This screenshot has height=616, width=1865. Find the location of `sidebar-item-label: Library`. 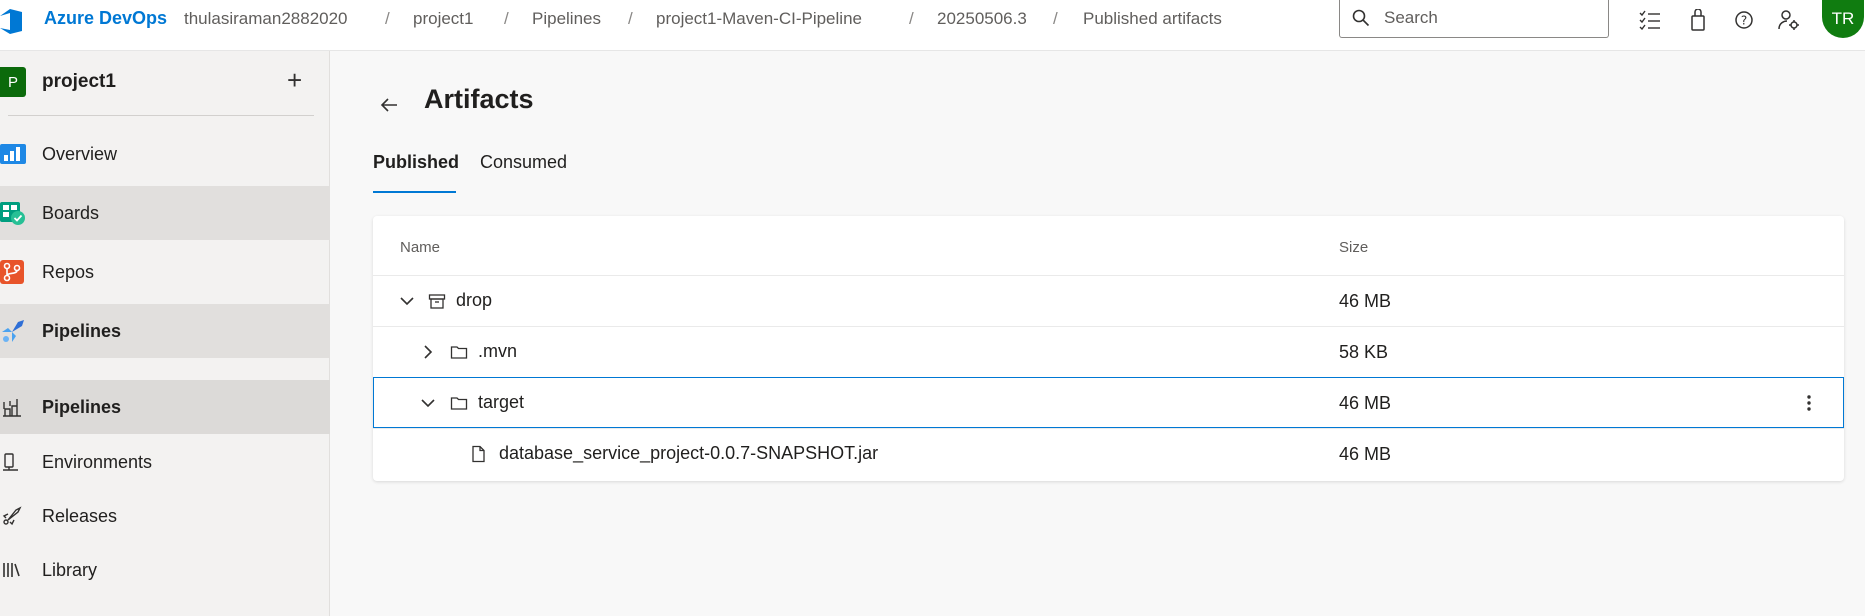

sidebar-item-label: Library is located at coordinates (70, 569).